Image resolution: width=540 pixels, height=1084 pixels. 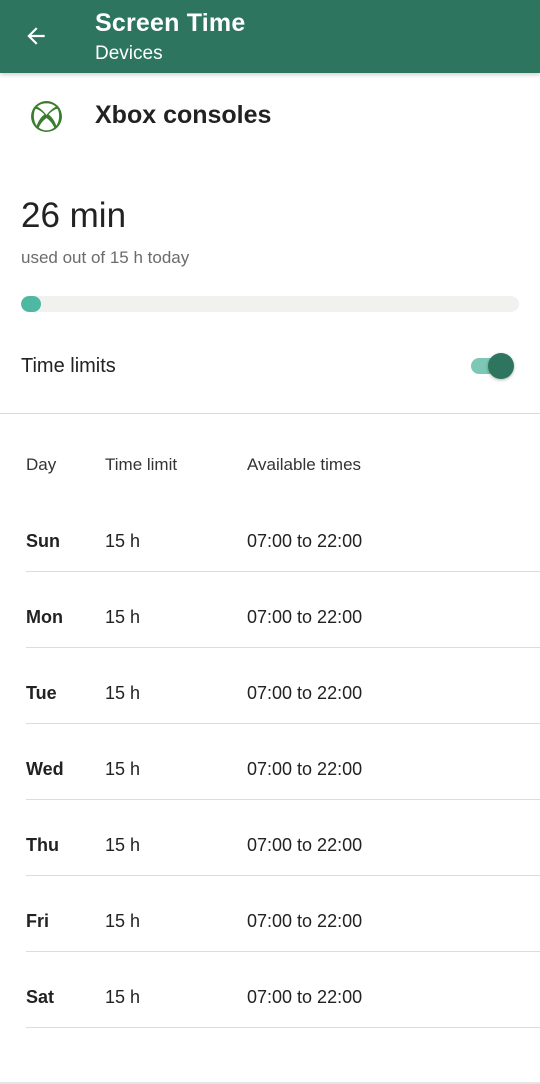 I want to click on time-limits-toggle, so click(x=493, y=366).